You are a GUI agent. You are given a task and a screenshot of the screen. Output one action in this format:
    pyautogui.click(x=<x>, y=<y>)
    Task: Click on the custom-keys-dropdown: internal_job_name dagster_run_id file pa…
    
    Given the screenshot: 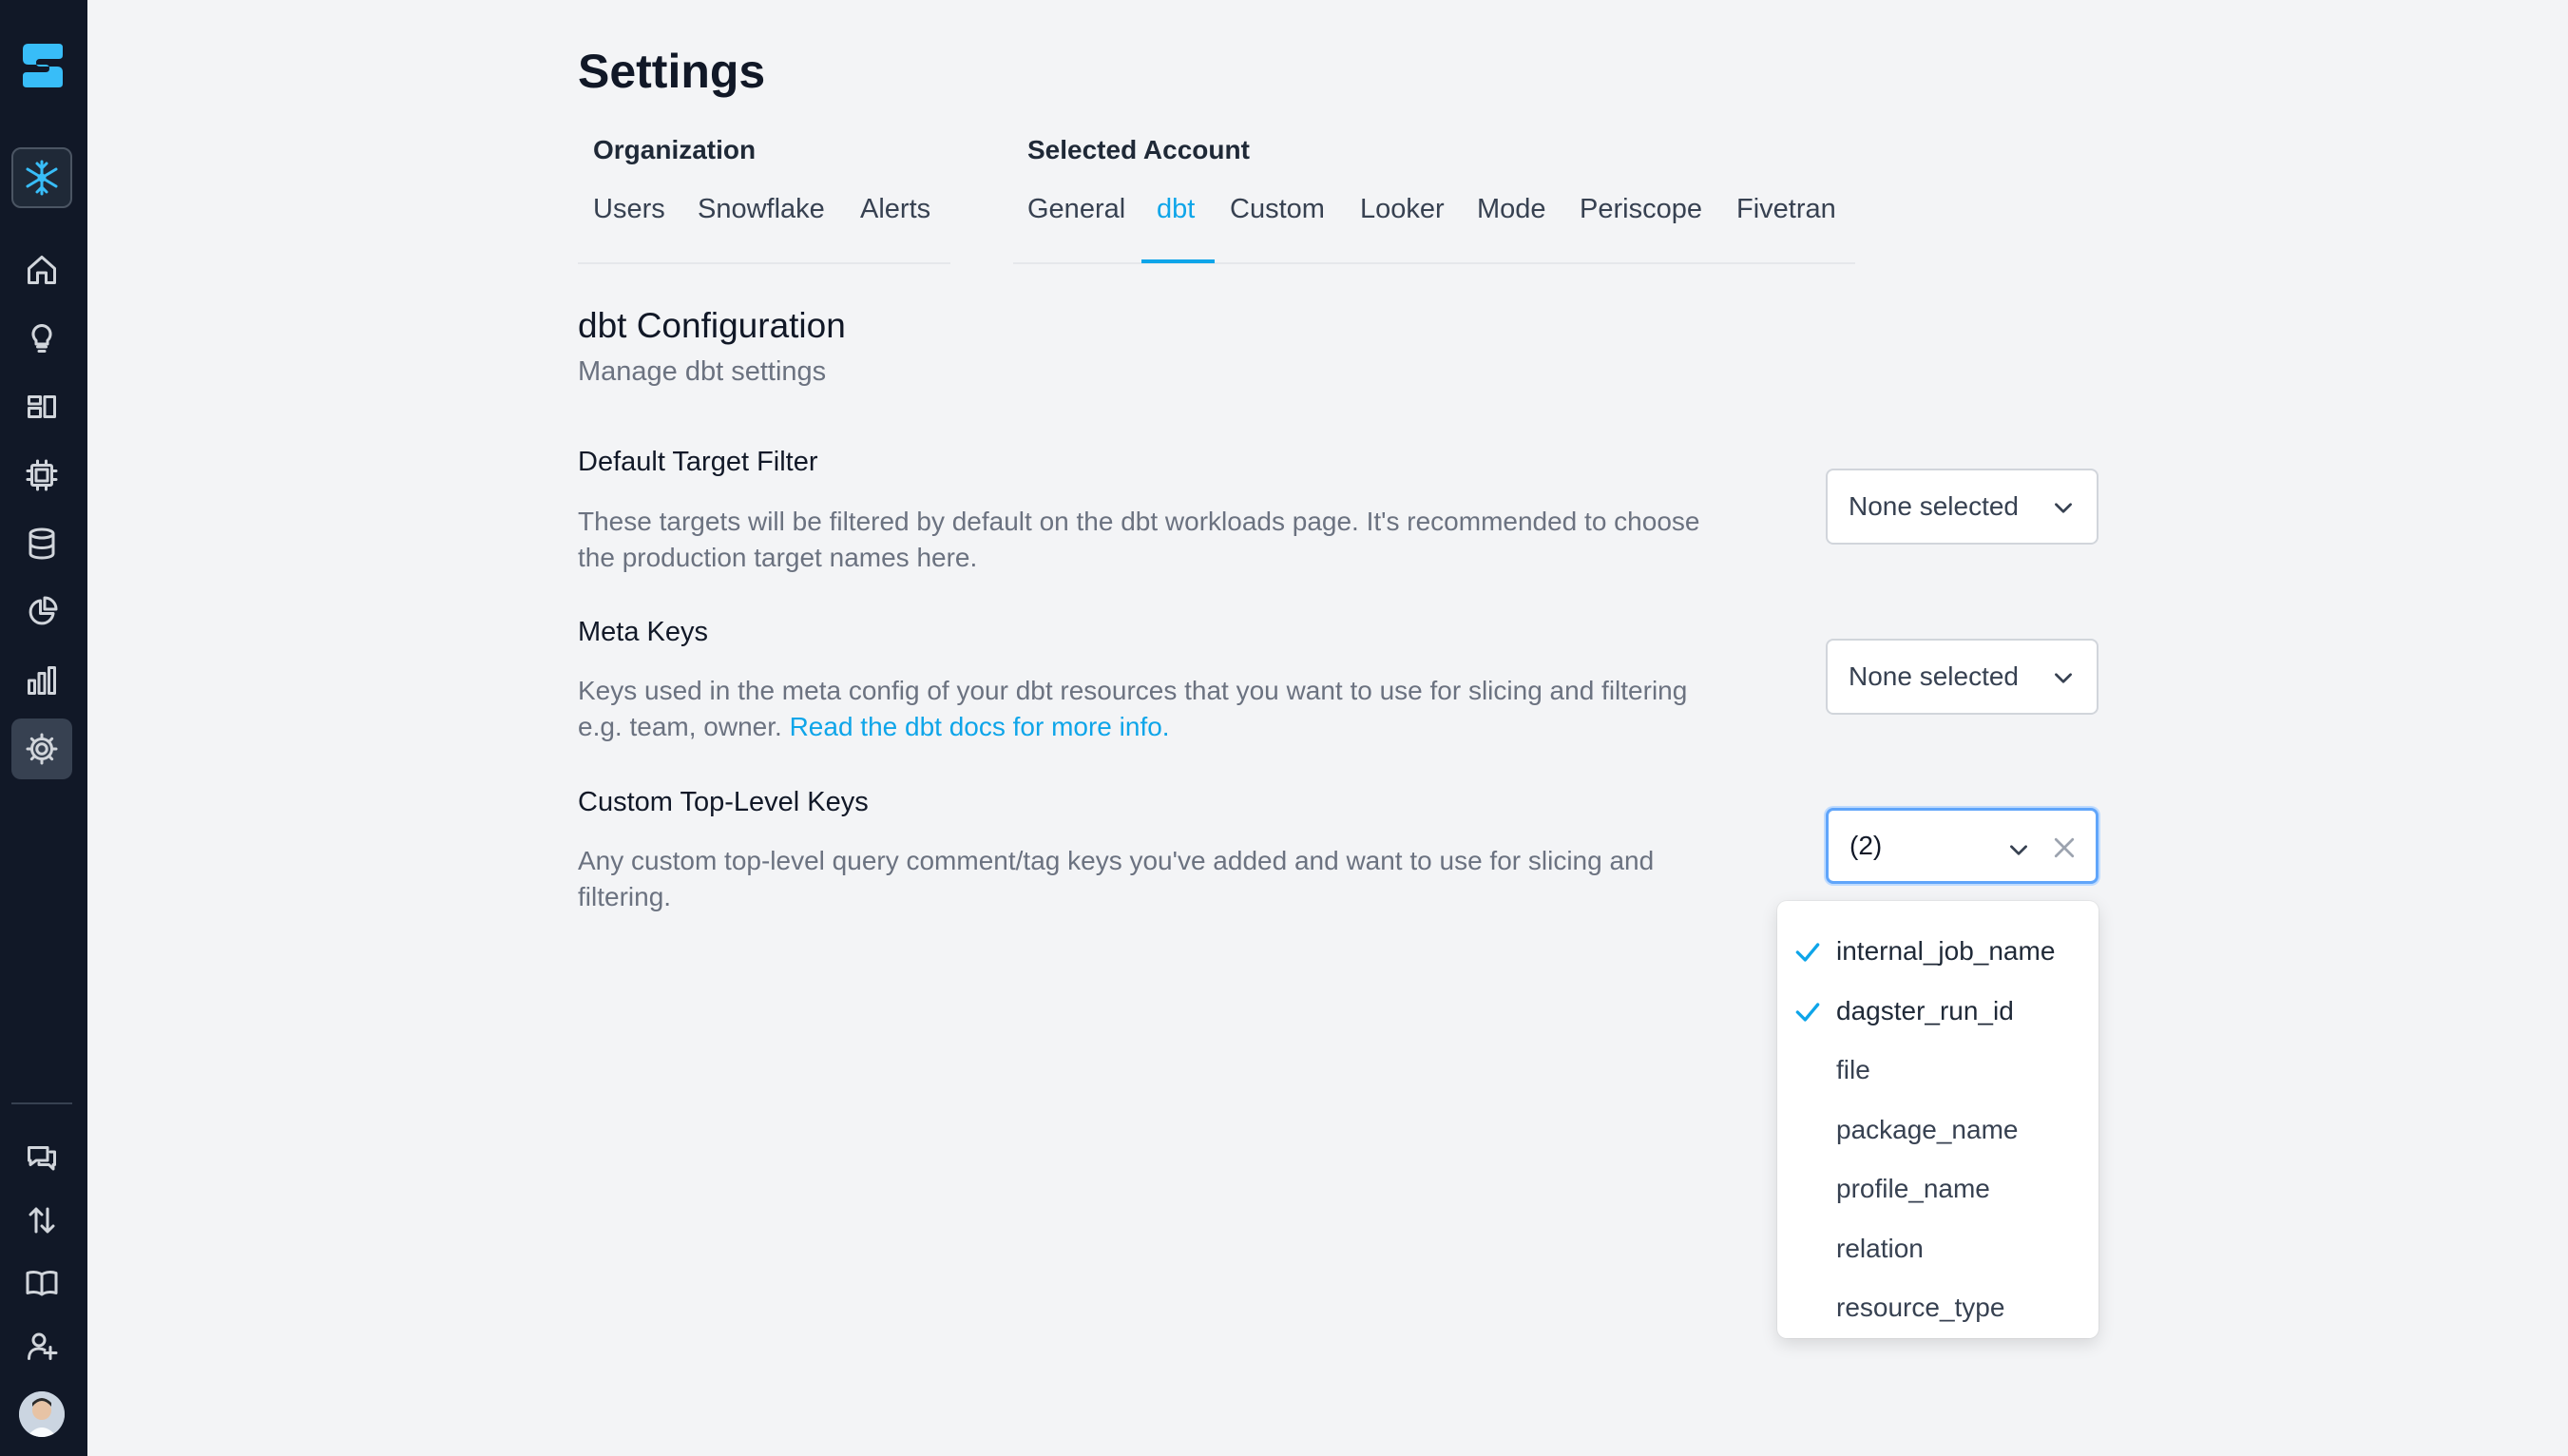 What is the action you would take?
    pyautogui.click(x=1937, y=1119)
    